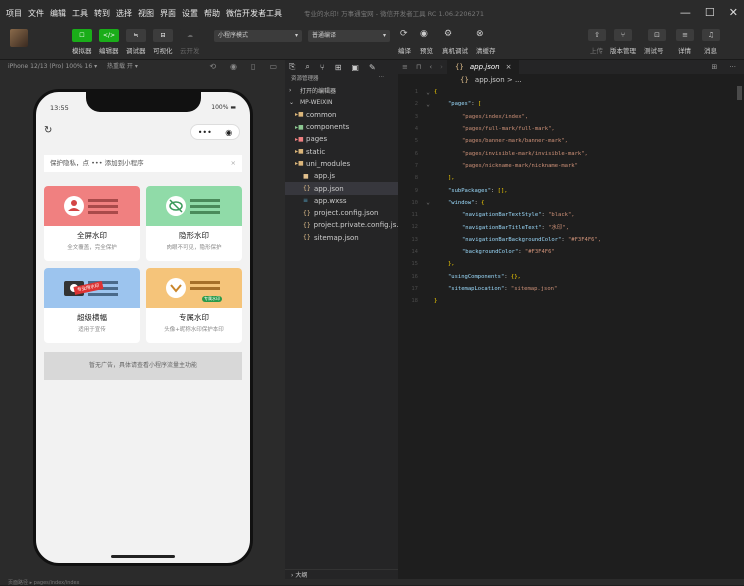 The width and height of the screenshot is (744, 586). I want to click on menu-edit: 编辑, so click(58, 13).